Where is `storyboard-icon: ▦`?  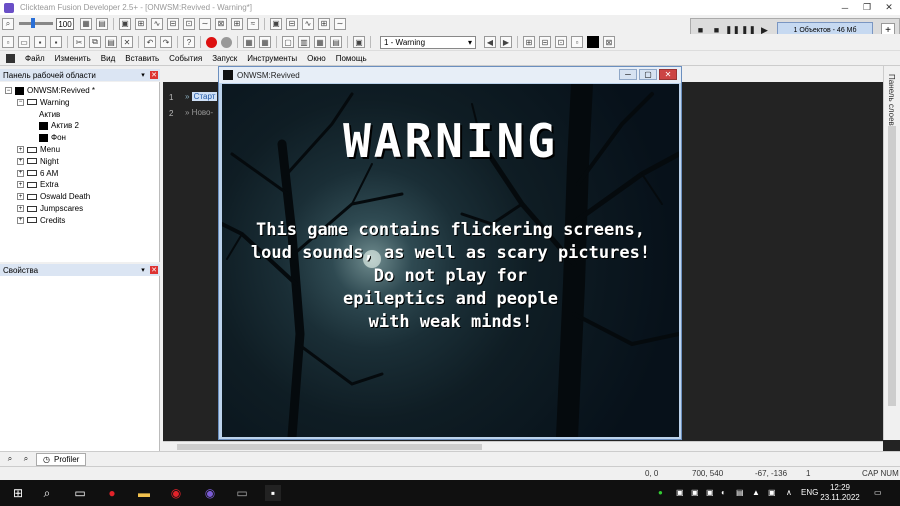
storyboard-icon: ▦ is located at coordinates (249, 42).